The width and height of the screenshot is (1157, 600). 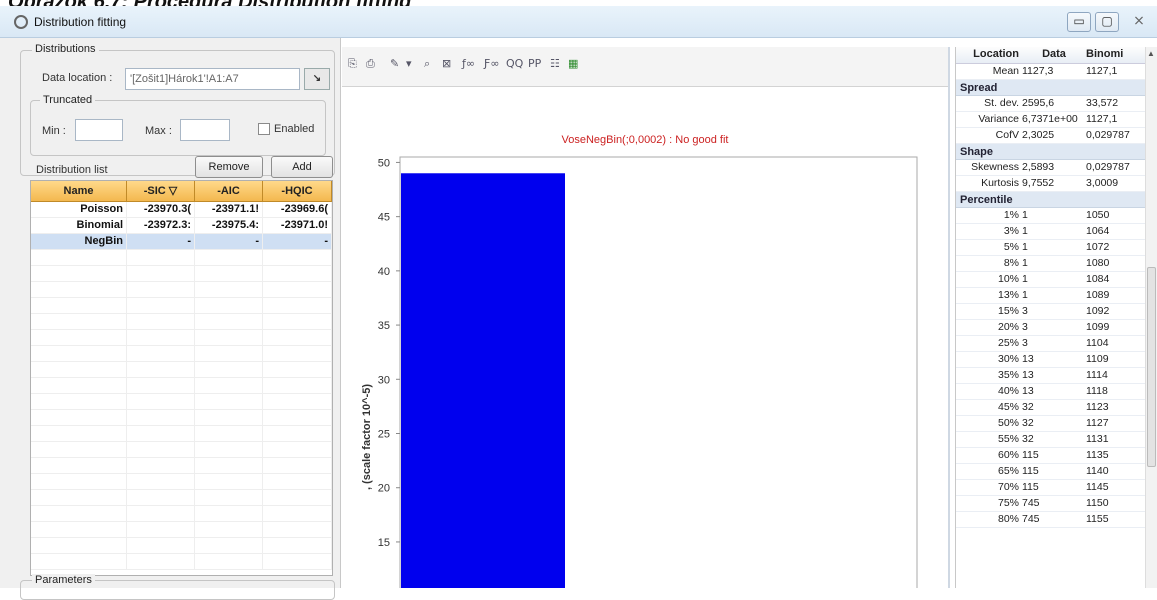 I want to click on enabled-checkbox, so click(x=264, y=129).